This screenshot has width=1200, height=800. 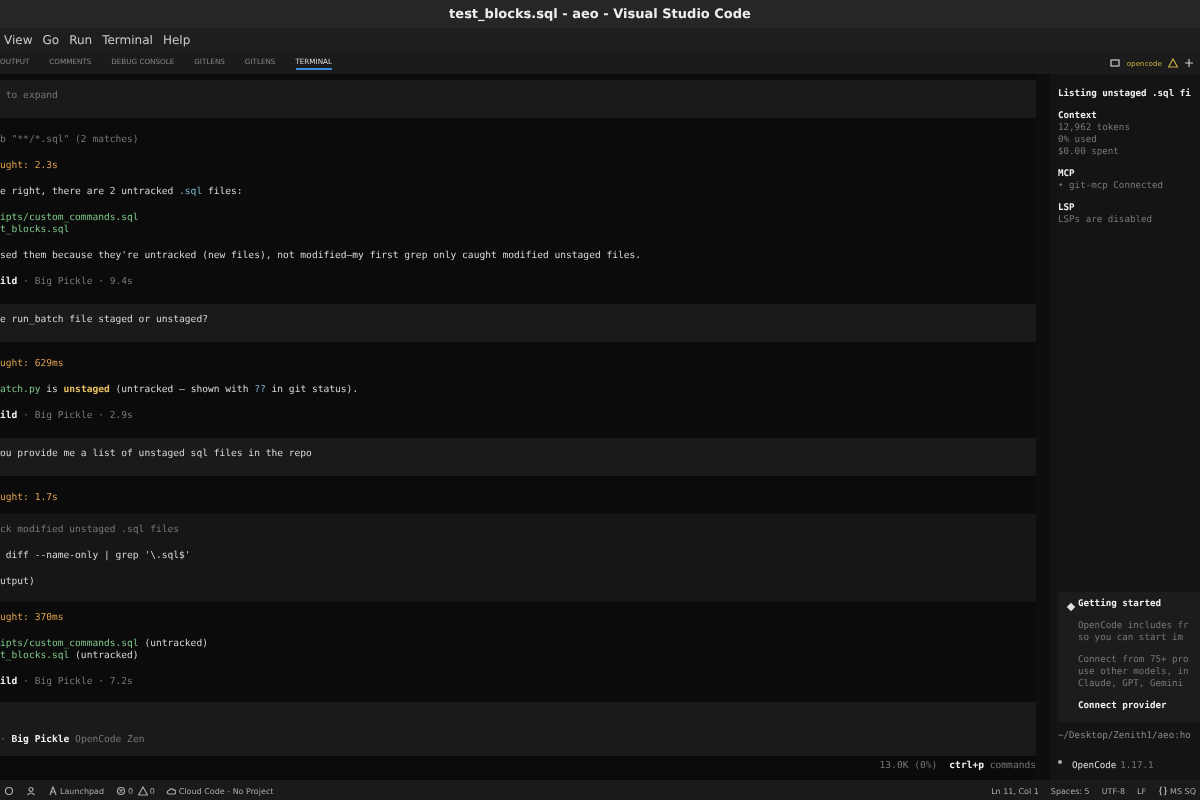 What do you see at coordinates (31, 790) in the screenshot?
I see `account-icon` at bounding box center [31, 790].